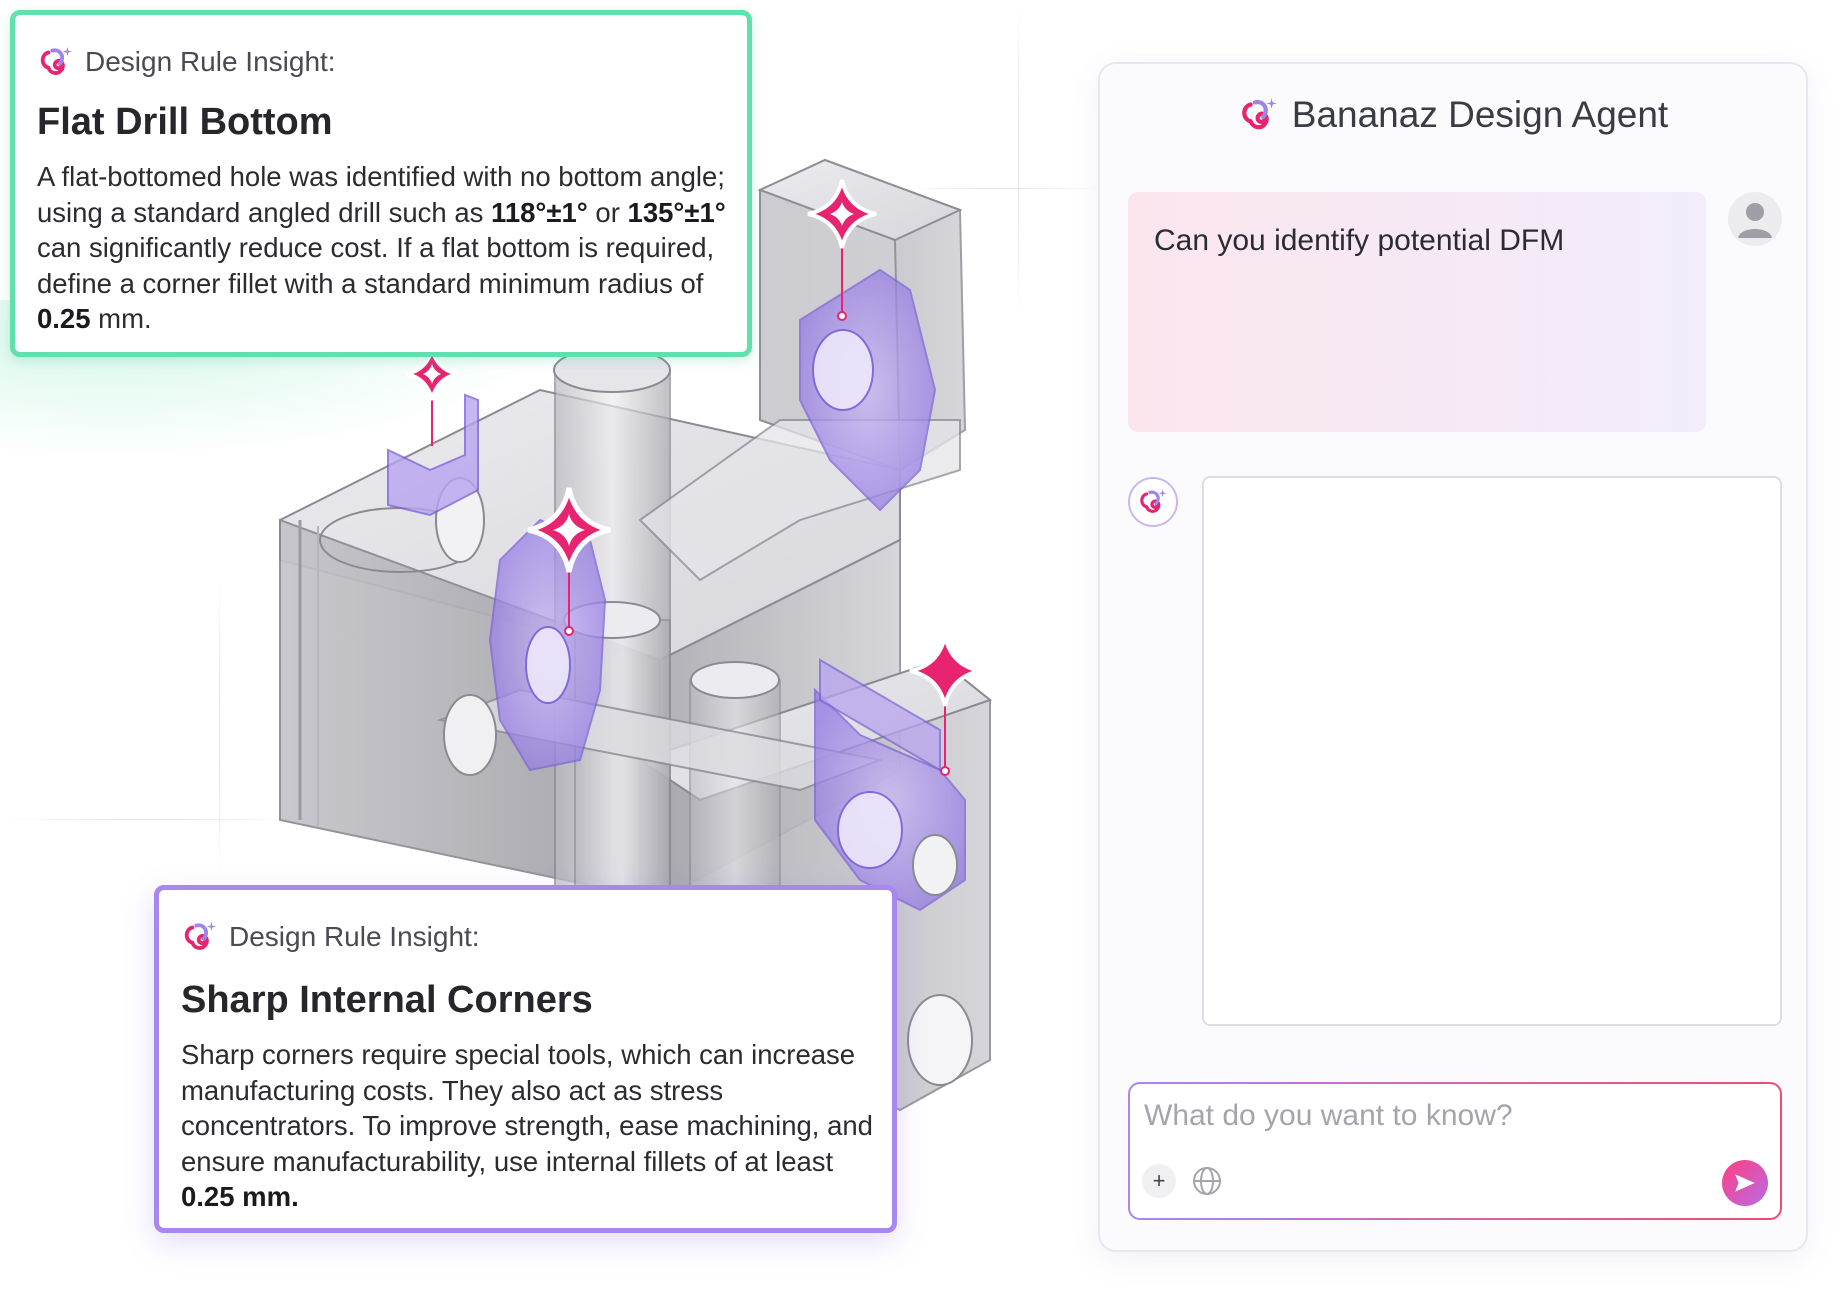  Describe the element at coordinates (676, 212) in the screenshot. I see `emphasized-value: 135°±1°` at that location.